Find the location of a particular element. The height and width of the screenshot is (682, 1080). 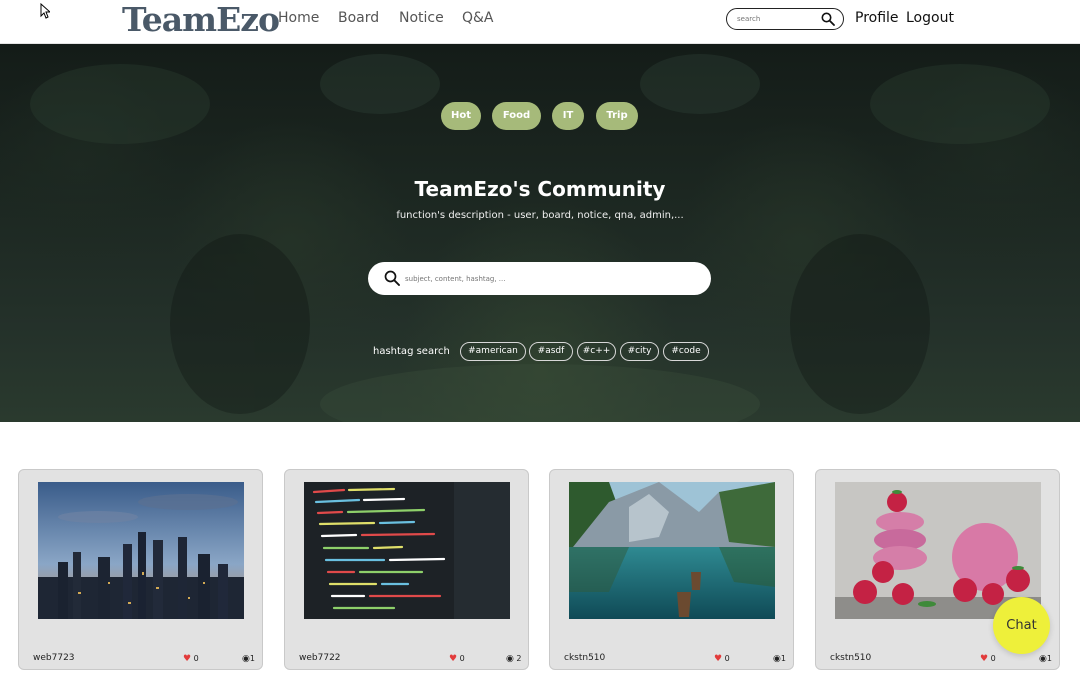

post-image-code is located at coordinates (407, 550).